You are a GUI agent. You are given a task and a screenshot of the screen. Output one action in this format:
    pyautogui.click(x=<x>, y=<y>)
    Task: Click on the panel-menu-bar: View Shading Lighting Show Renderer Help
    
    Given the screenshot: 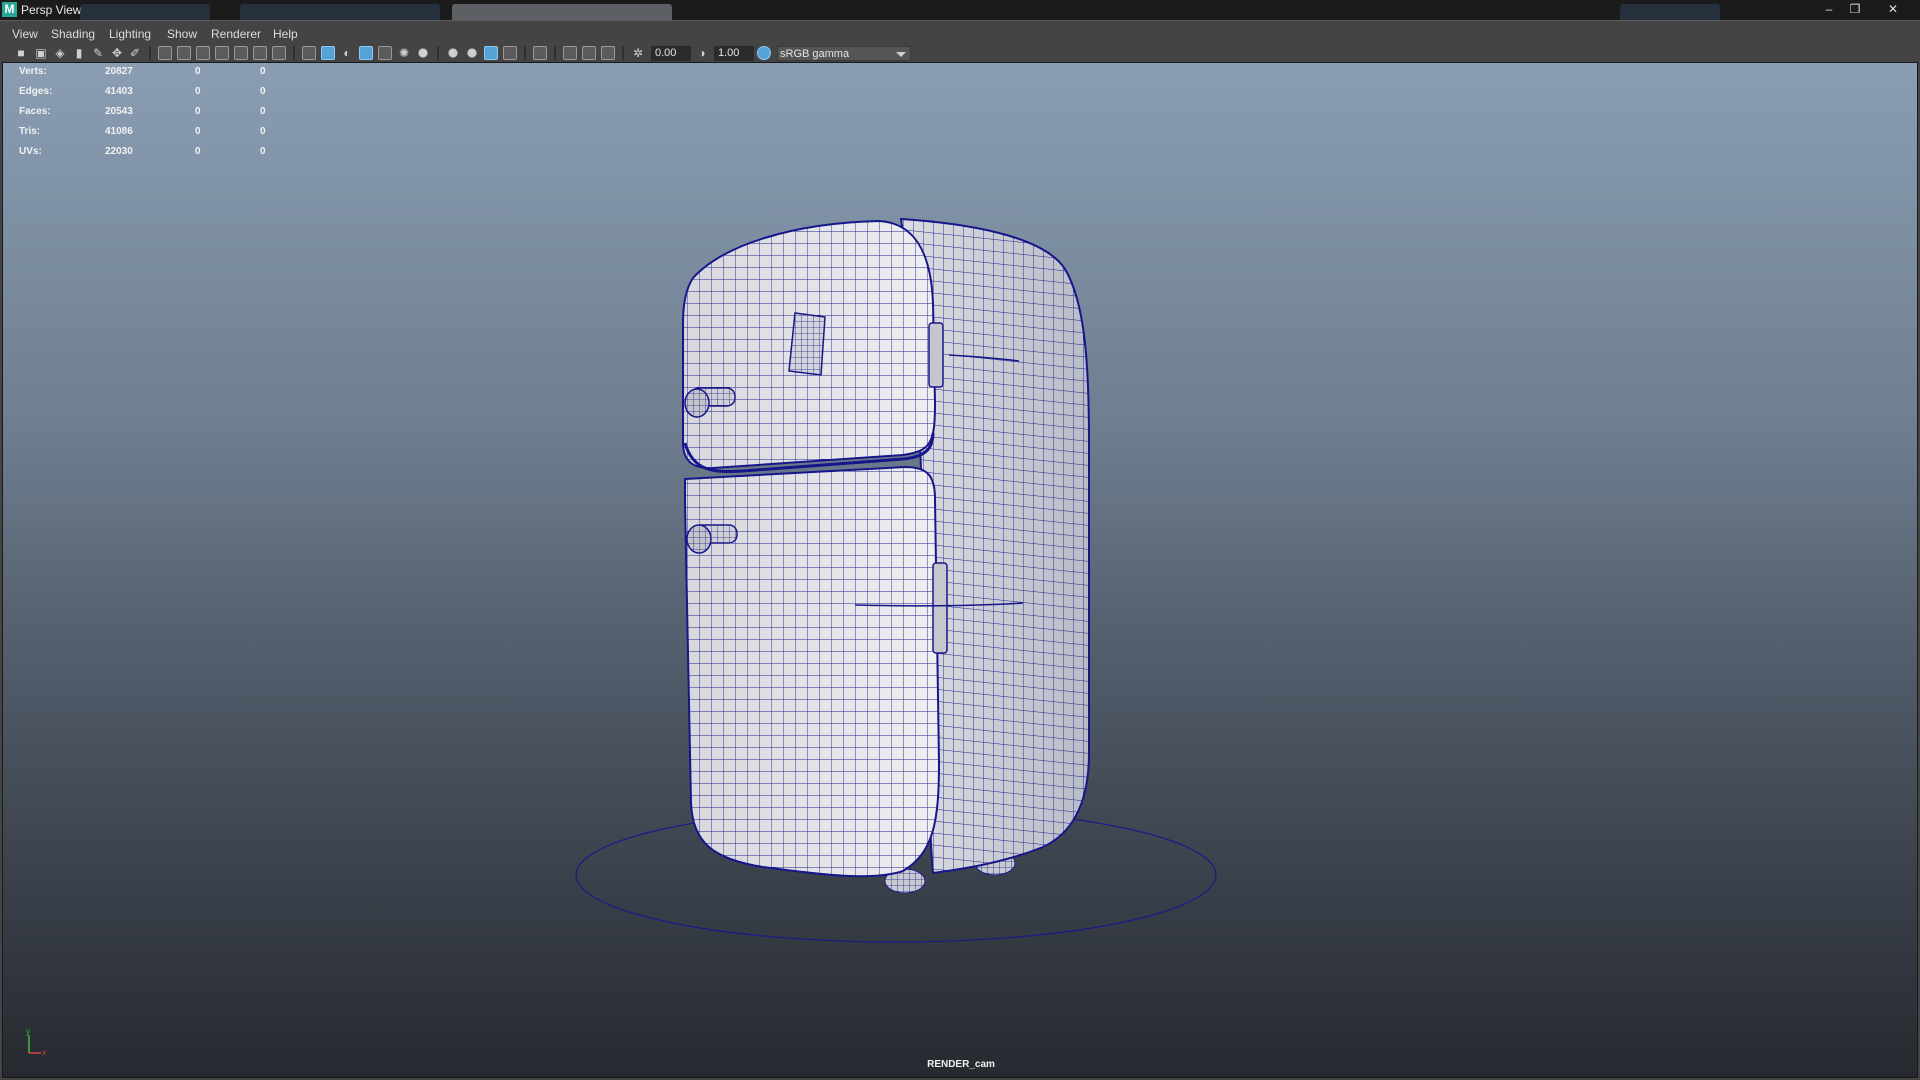 What is the action you would take?
    pyautogui.click(x=960, y=32)
    